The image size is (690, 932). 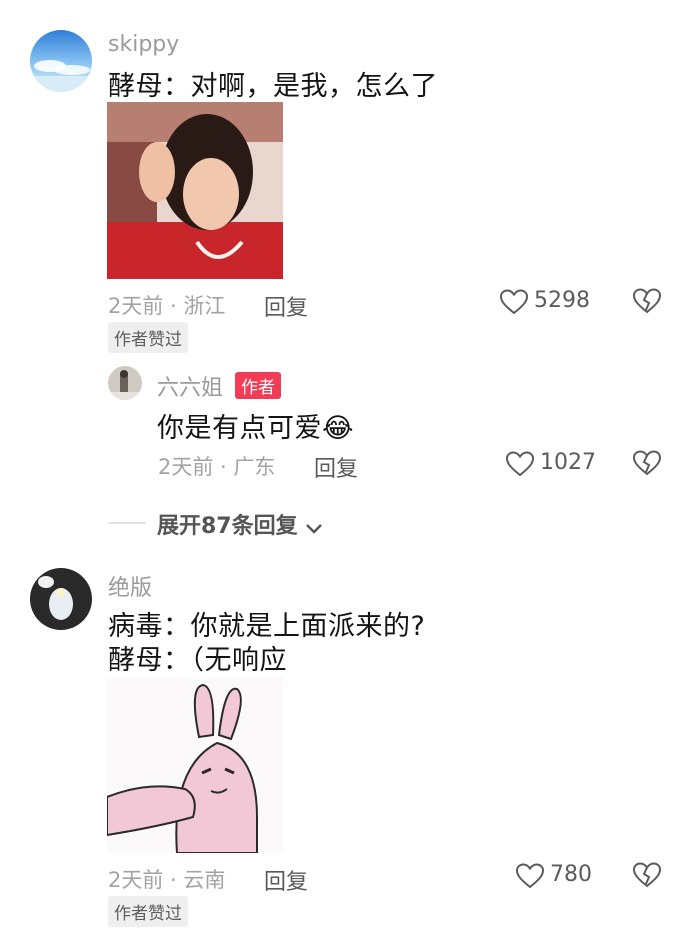 What do you see at coordinates (127, 523) in the screenshot?
I see `divider` at bounding box center [127, 523].